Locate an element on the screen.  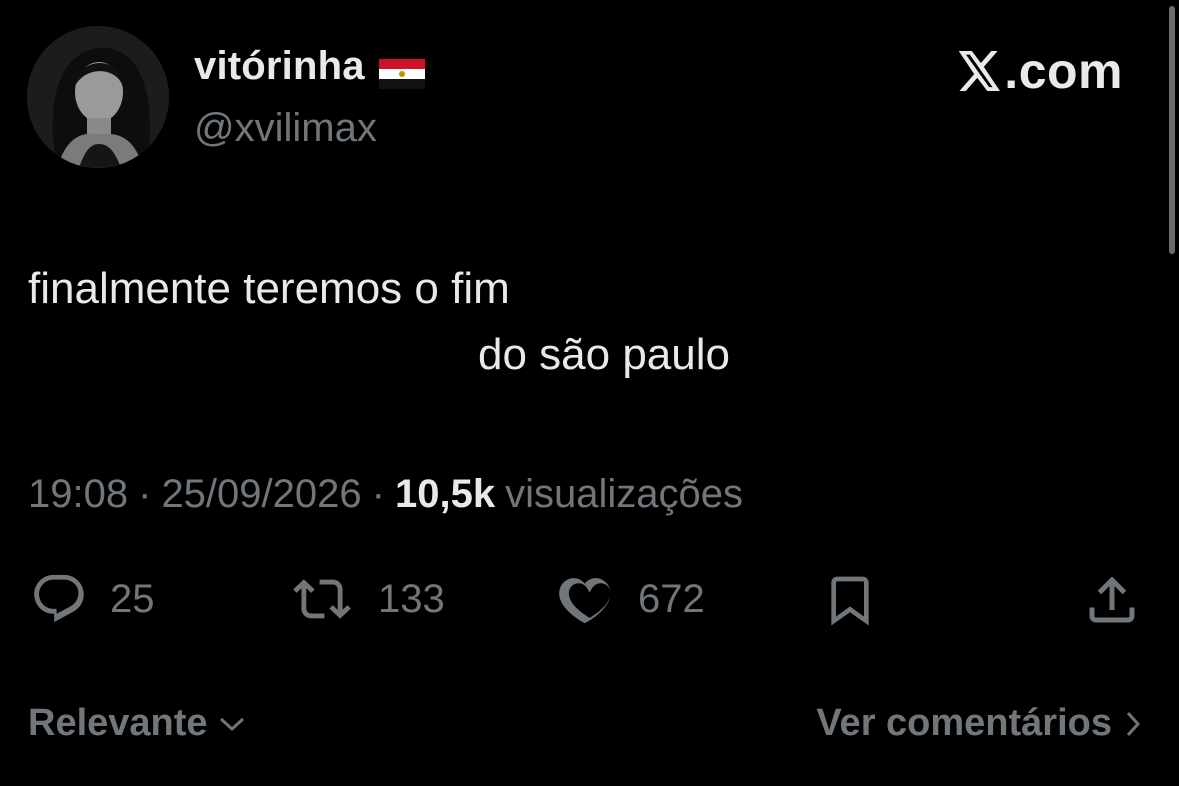
tweet-time: 19:08 is located at coordinates (78, 494).